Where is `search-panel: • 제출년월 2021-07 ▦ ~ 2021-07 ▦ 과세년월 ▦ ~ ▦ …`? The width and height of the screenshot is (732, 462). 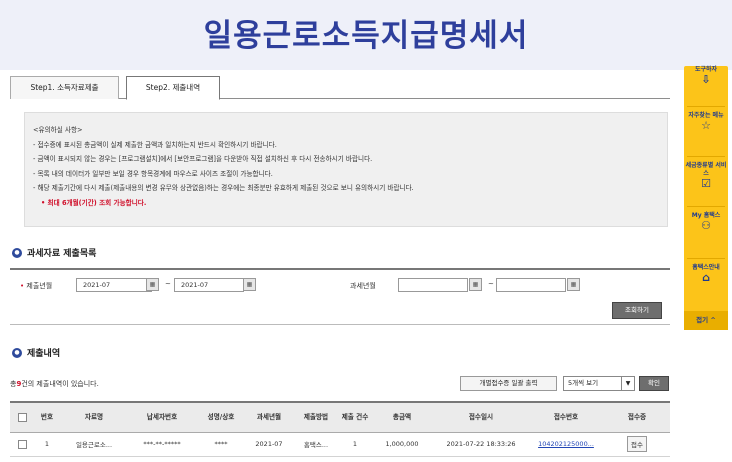 search-panel: • 제출년월 2021-07 ▦ ~ 2021-07 ▦ 과세년월 ▦ ~ ▦ … is located at coordinates (340, 296).